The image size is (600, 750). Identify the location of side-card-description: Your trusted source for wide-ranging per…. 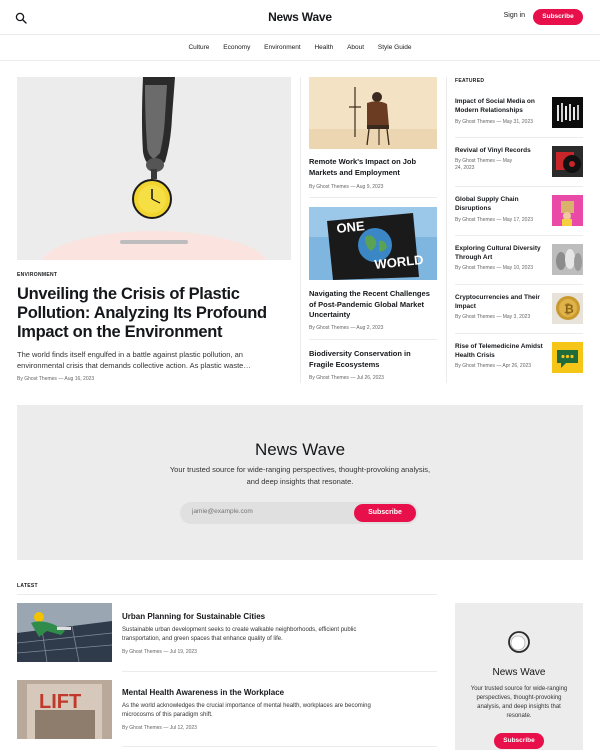
(519, 702).